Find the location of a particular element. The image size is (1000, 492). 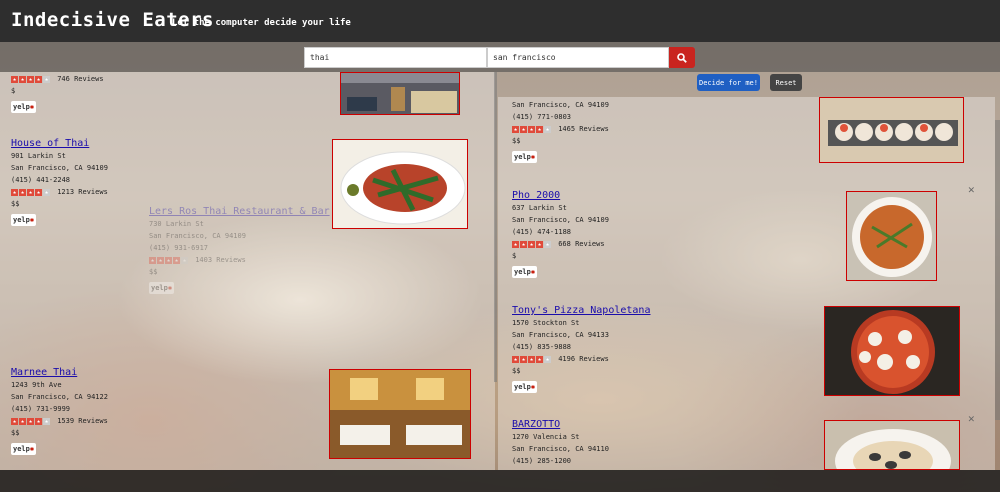

review-count: 1213 Reviews is located at coordinates (82, 192).